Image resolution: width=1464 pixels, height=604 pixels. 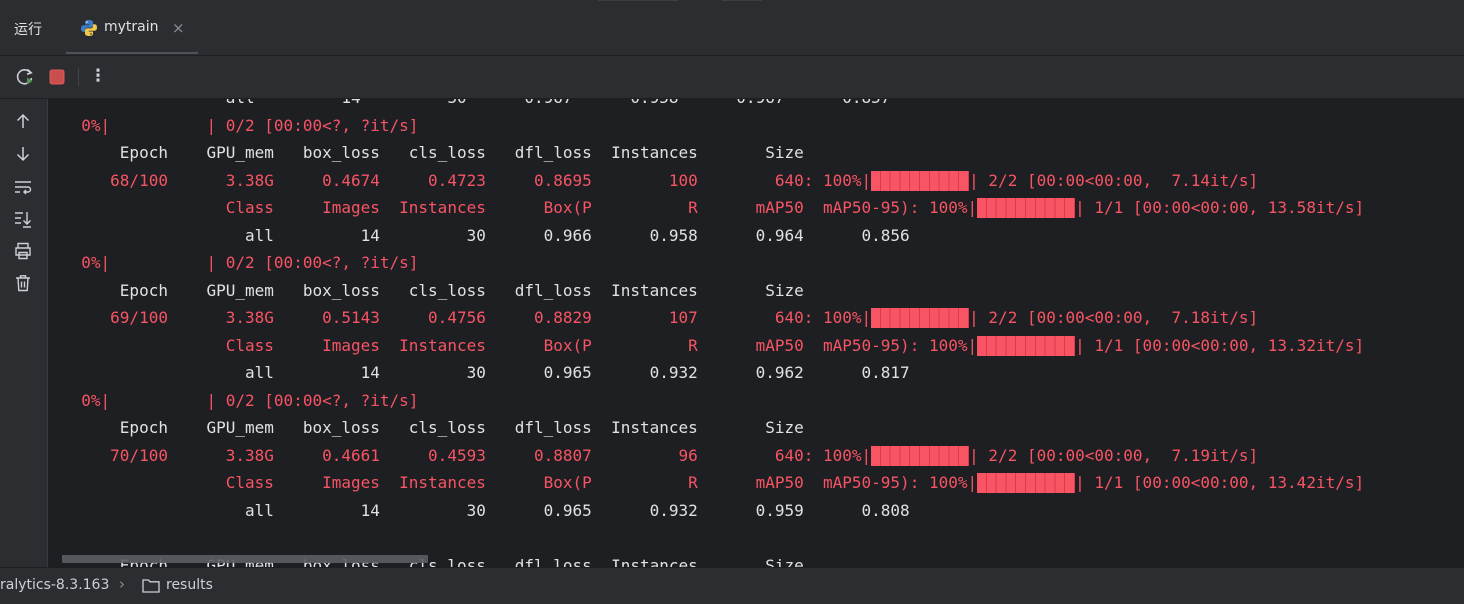 I want to click on stop-icon, so click(x=57, y=77).